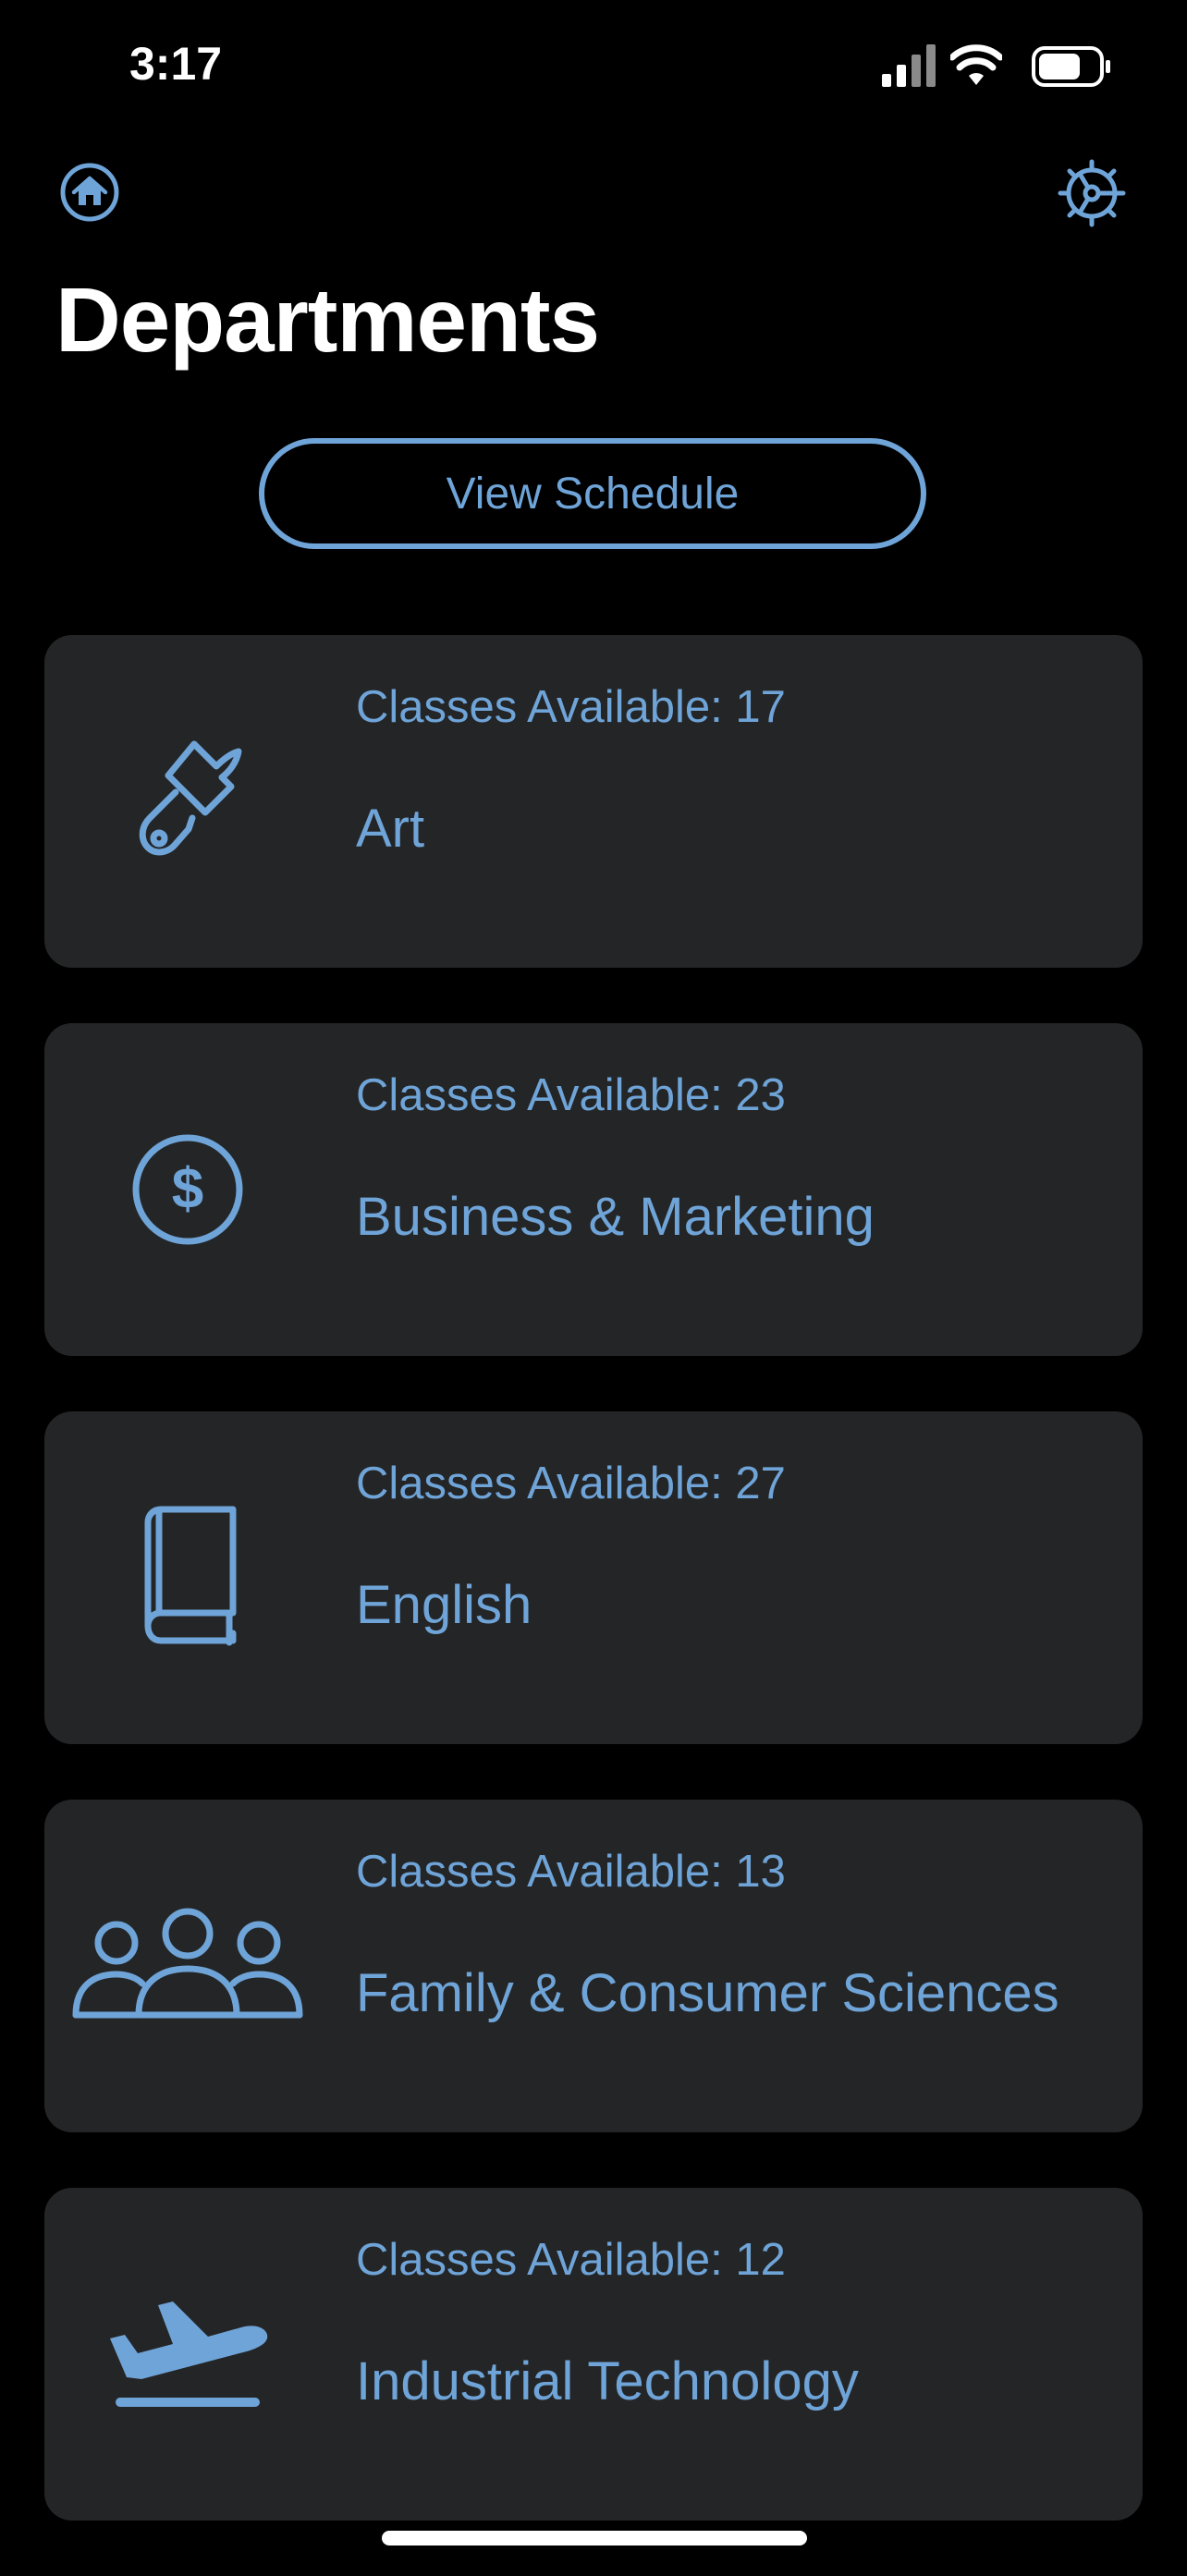 The image size is (1187, 2576). I want to click on department-card-art: Classes Available: 17 Art, so click(593, 801).